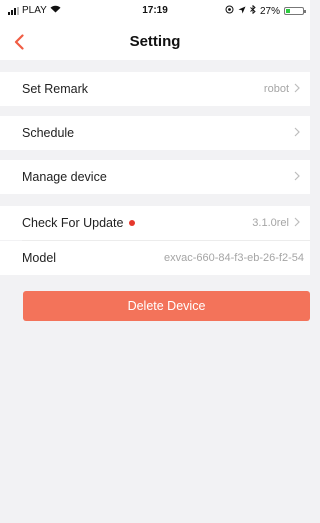 The width and height of the screenshot is (320, 523). I want to click on battery-level, so click(288, 11).